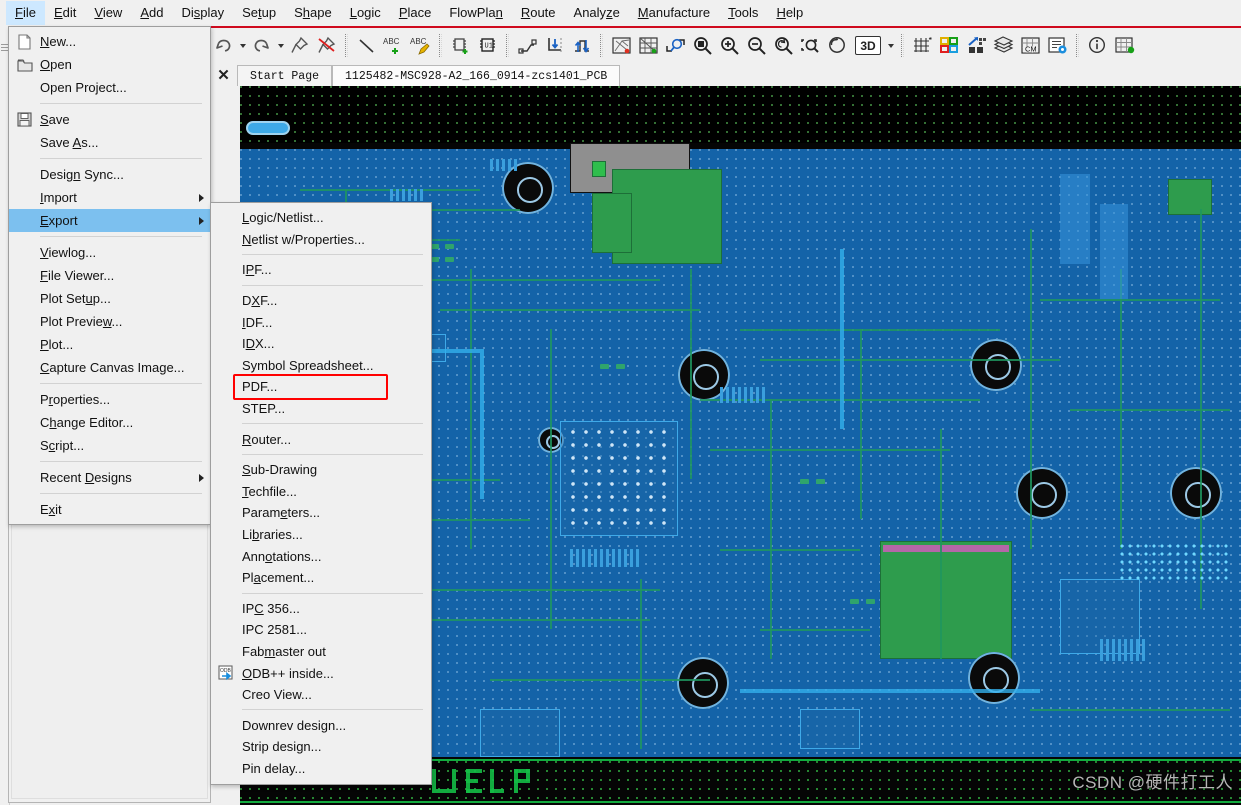 Image resolution: width=1241 pixels, height=805 pixels. What do you see at coordinates (259, 13) in the screenshot?
I see `menu-setup: Setup` at bounding box center [259, 13].